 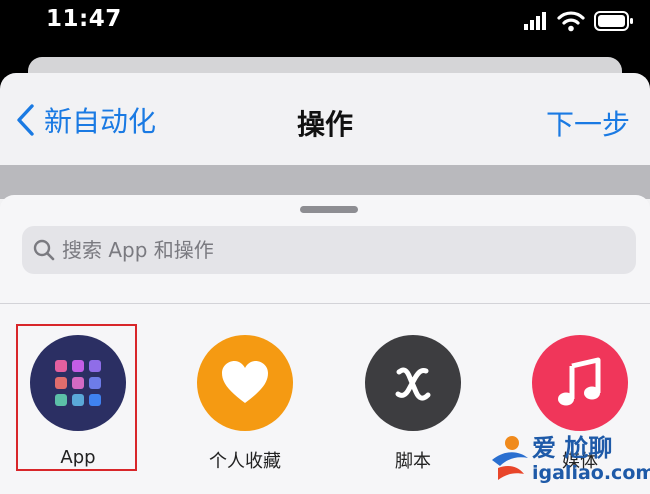 What do you see at coordinates (580, 383) in the screenshot?
I see `music-note-icon` at bounding box center [580, 383].